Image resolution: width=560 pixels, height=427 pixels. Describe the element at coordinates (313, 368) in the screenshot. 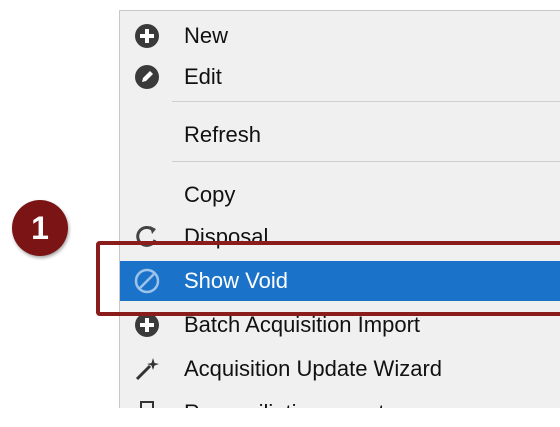

I see `menu-item-label: Acquisition Update Wizard` at that location.